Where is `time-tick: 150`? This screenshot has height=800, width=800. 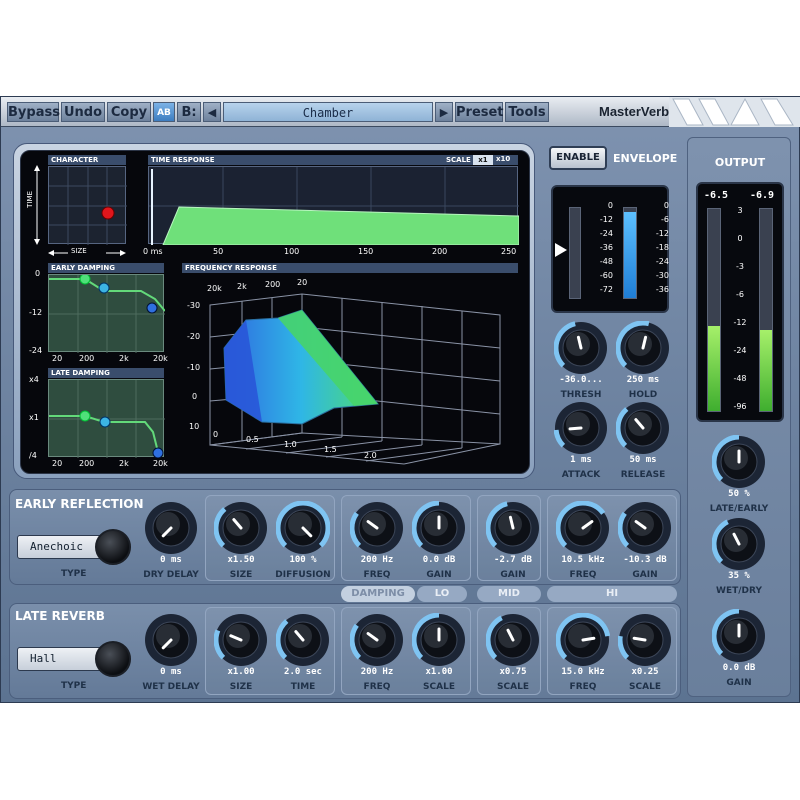 time-tick: 150 is located at coordinates (366, 251).